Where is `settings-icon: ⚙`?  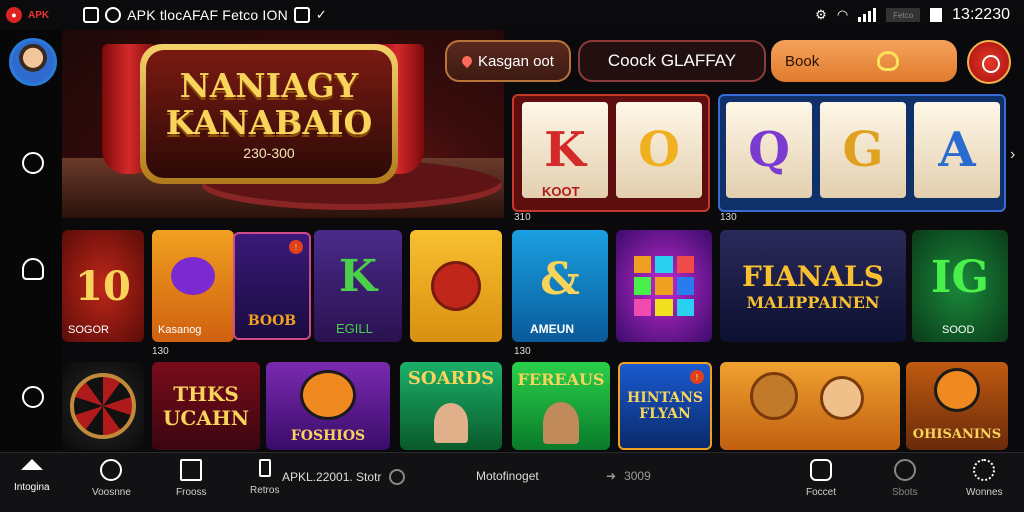
settings-icon: ⚙ is located at coordinates (821, 14).